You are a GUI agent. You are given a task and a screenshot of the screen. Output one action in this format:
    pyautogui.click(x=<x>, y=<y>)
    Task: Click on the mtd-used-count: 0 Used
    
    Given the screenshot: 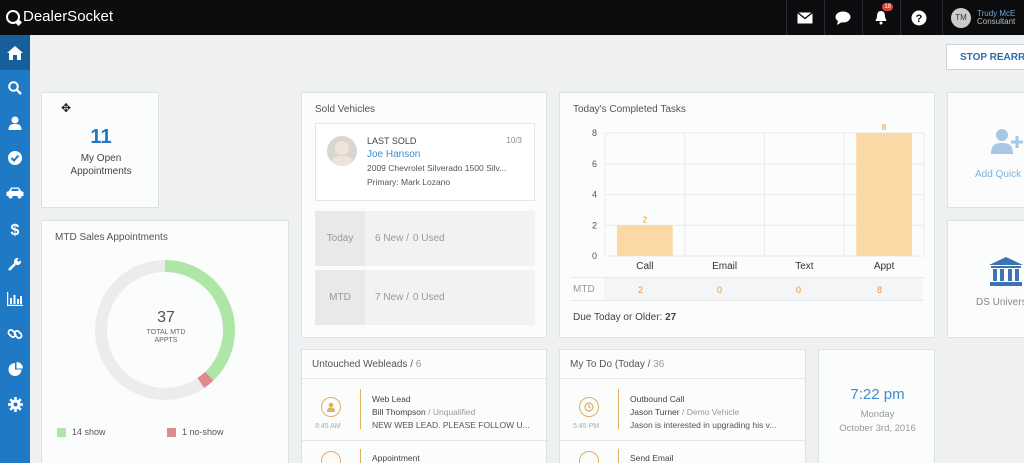 What is the action you would take?
    pyautogui.click(x=428, y=297)
    